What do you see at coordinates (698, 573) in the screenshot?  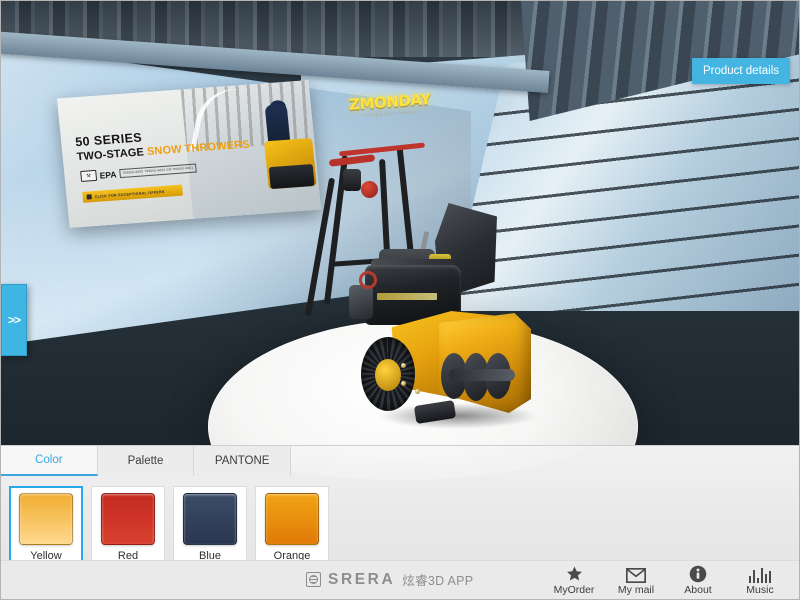 I see `info-icon` at bounding box center [698, 573].